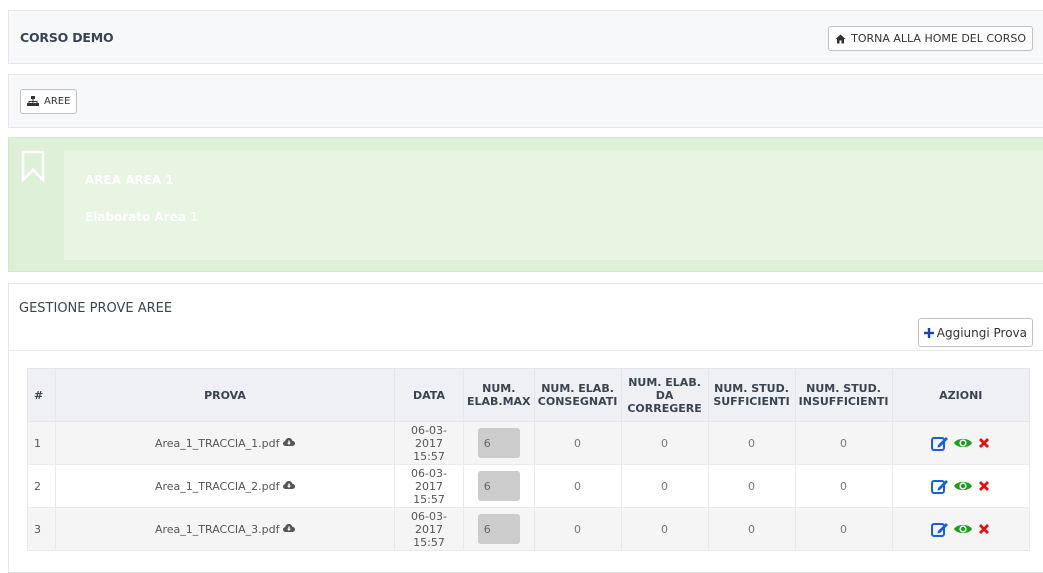  I want to click on col-azioni: AZIONI, so click(961, 395).